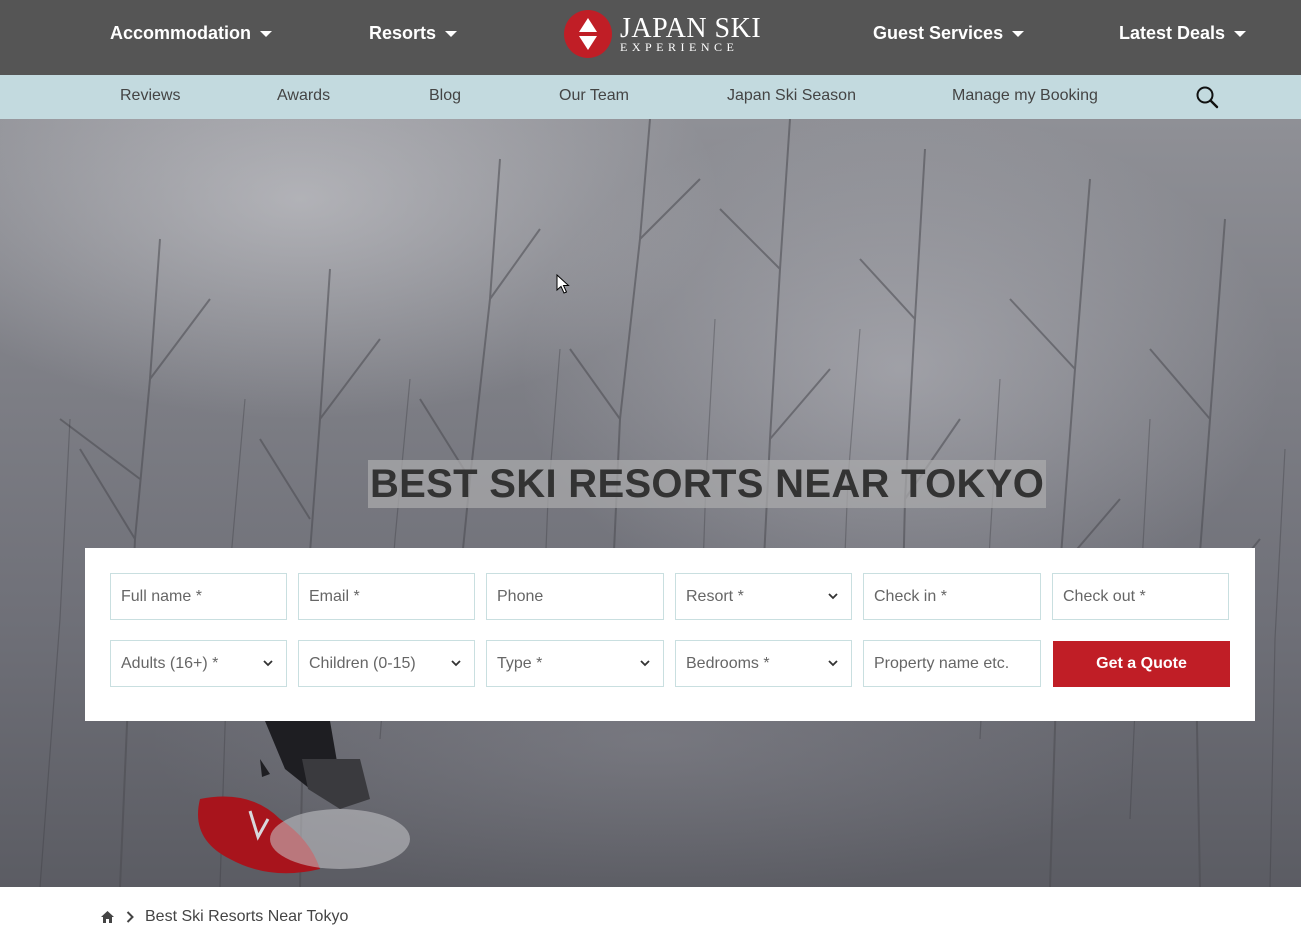 The height and width of the screenshot is (949, 1301). What do you see at coordinates (728, 663) in the screenshot?
I see `bedrooms-select-value: Bedrooms *` at bounding box center [728, 663].